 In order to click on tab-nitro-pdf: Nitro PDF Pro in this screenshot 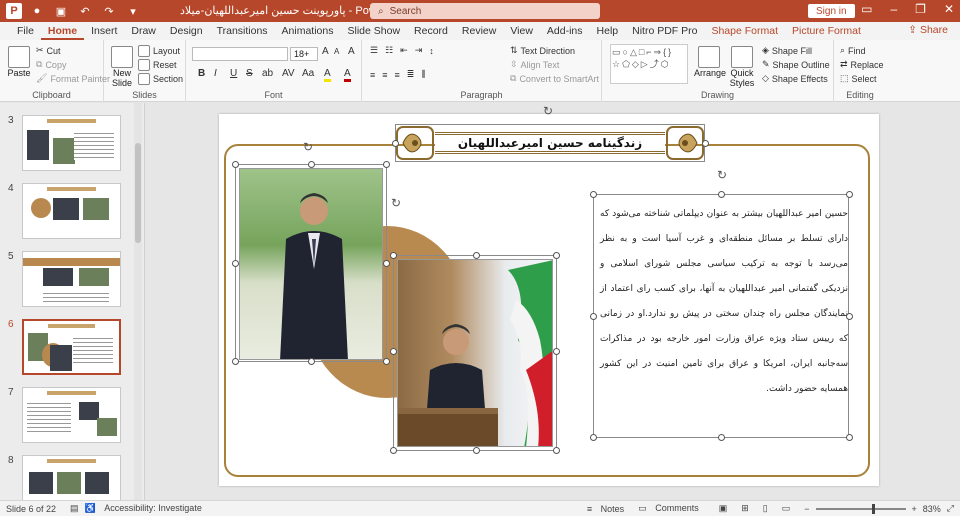, I will do `click(664, 31)`.